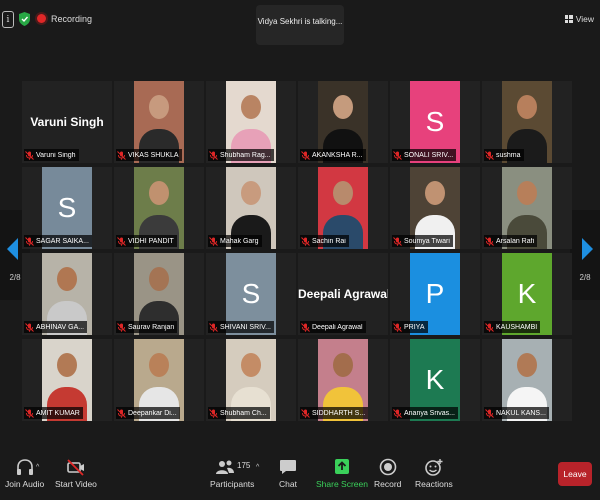 The width and height of the screenshot is (600, 500). Describe the element at coordinates (414, 327) in the screenshot. I see `participant-name-label: PRIYA` at that location.